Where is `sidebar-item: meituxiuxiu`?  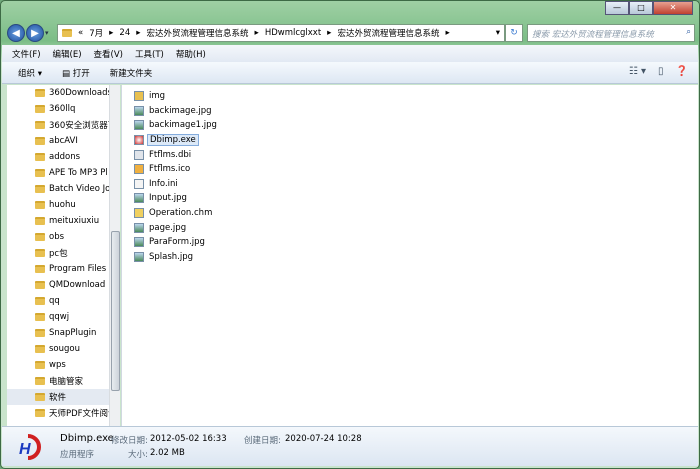
sidebar-item: meituxiuxiu is located at coordinates (63, 221).